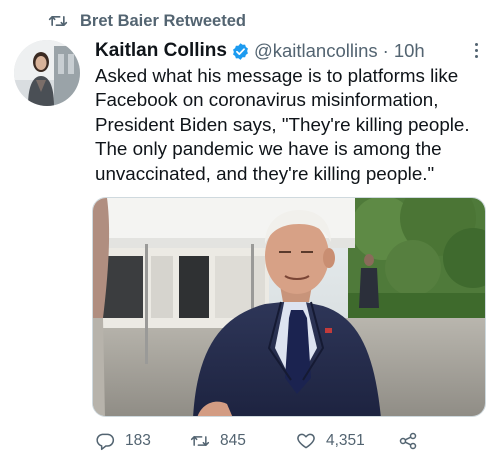 The image size is (500, 457). What do you see at coordinates (163, 20) in the screenshot?
I see `retweet-context-label: Bret Baier Retweeted` at bounding box center [163, 20].